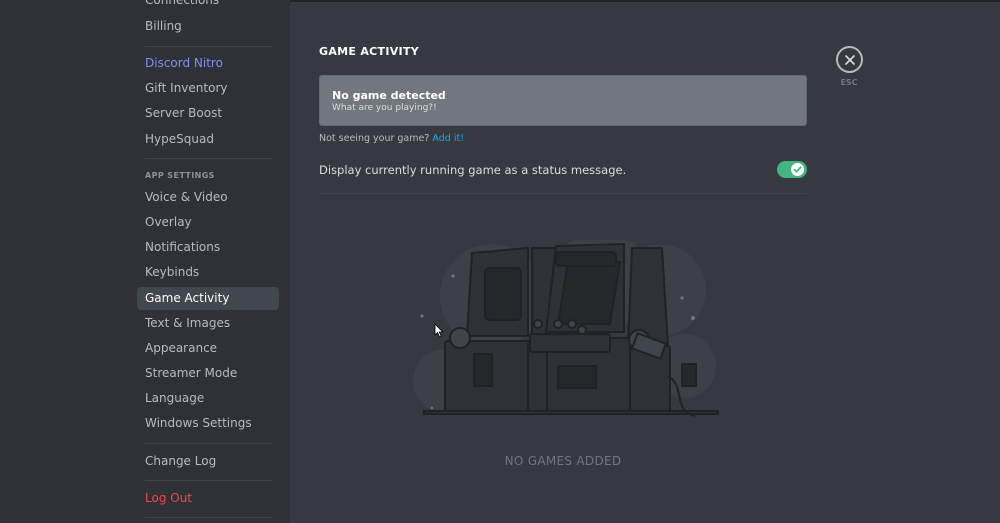  What do you see at coordinates (448, 138) in the screenshot?
I see `add-game-link: Add it!` at bounding box center [448, 138].